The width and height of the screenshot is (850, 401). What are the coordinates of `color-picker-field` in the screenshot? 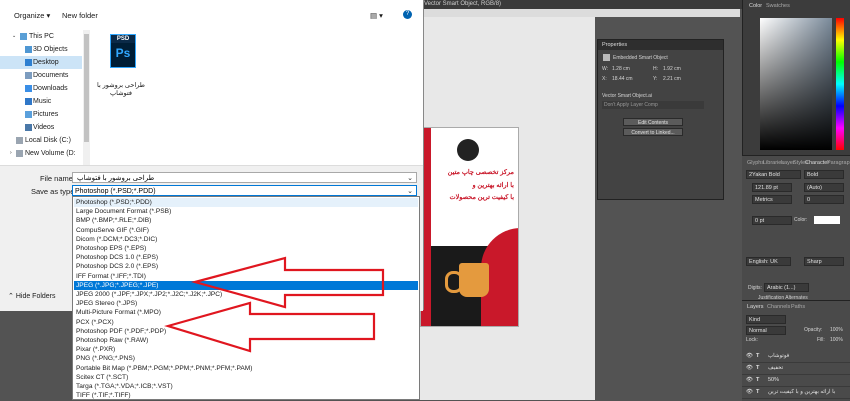 It's located at (796, 84).